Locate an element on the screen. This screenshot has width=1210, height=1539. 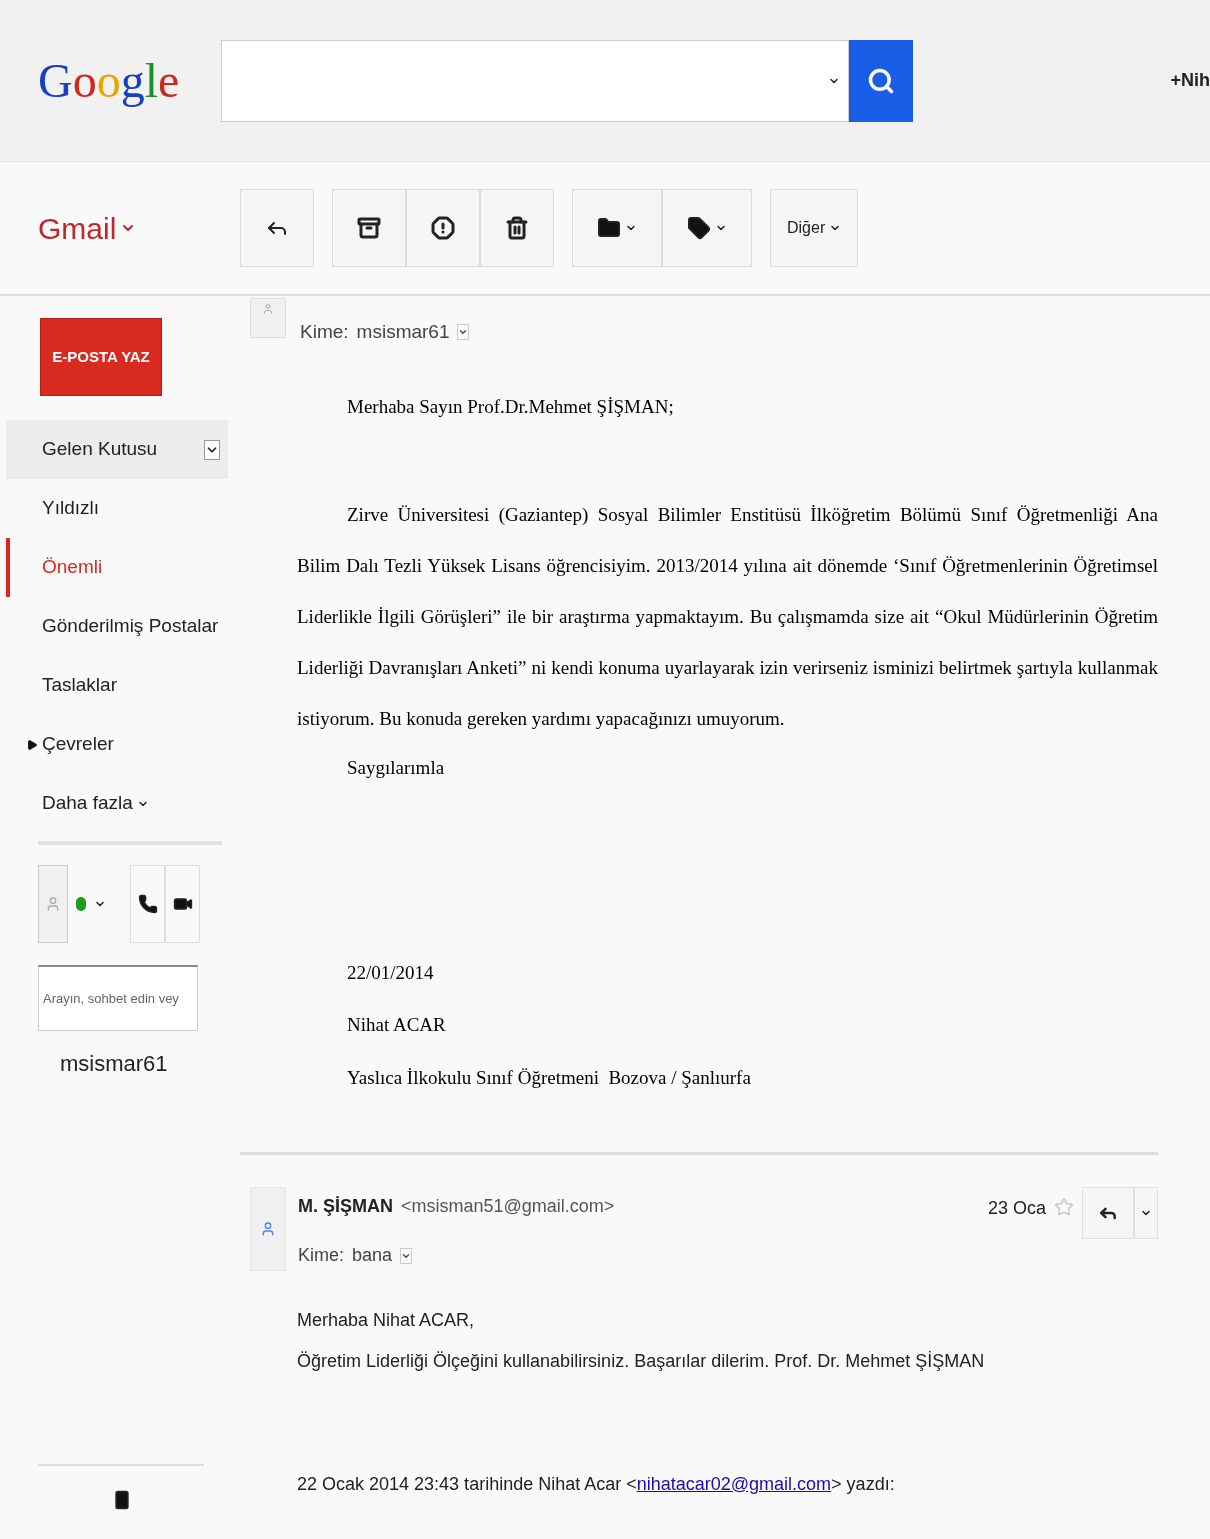
delete-button is located at coordinates (517, 228).